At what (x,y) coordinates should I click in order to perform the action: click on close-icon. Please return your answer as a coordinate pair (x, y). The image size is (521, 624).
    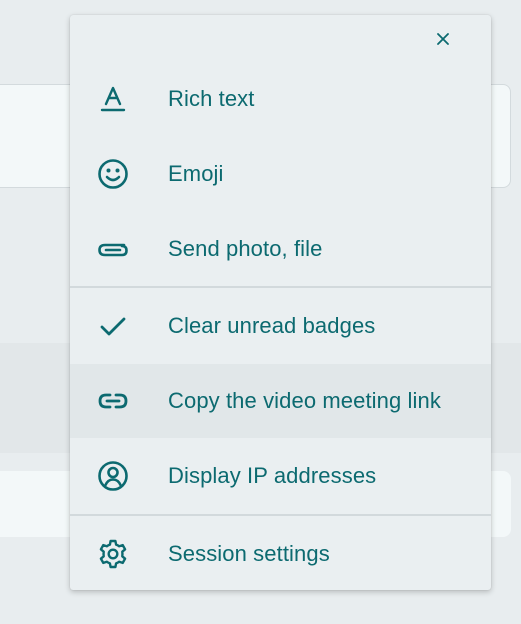
    Looking at the image, I should click on (443, 39).